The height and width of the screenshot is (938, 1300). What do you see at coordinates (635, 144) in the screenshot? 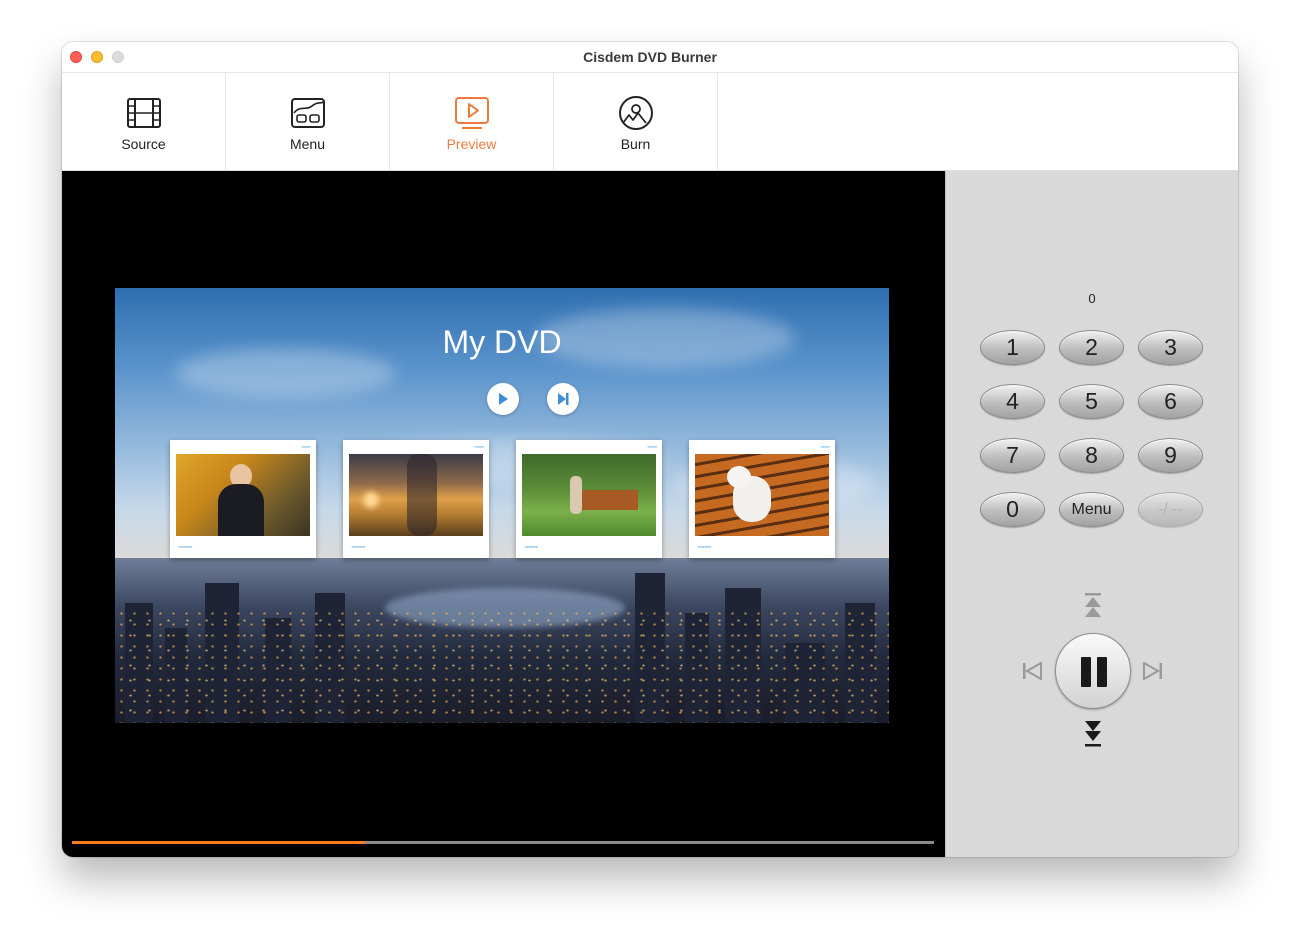
I see `tab-burn-label: Burn` at bounding box center [635, 144].